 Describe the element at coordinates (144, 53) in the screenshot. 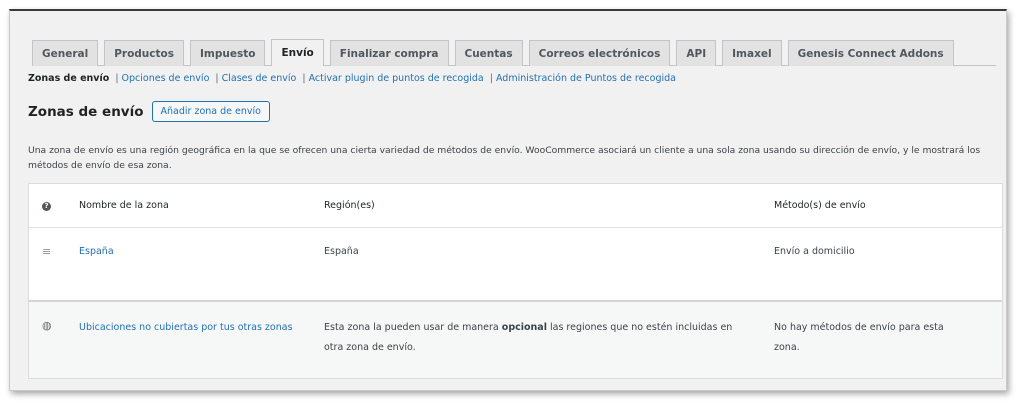

I see `tab-productos: Productos` at that location.